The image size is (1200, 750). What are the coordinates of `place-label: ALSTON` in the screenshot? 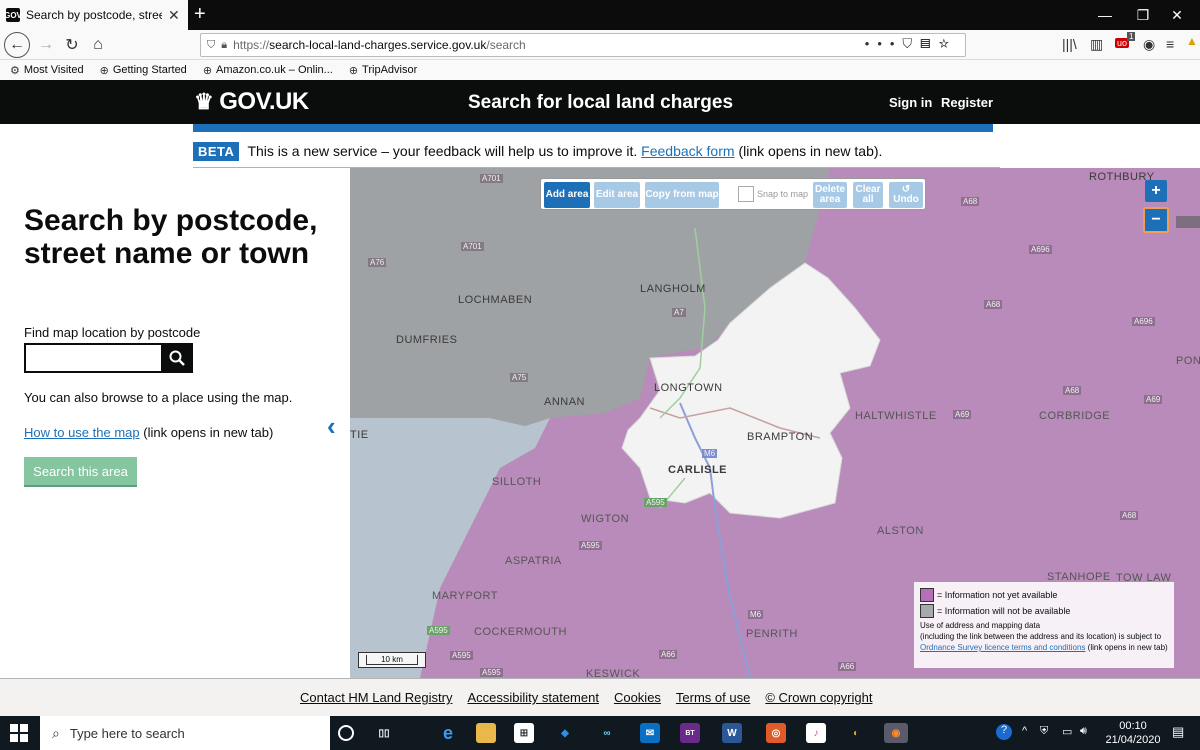 It's located at (900, 531).